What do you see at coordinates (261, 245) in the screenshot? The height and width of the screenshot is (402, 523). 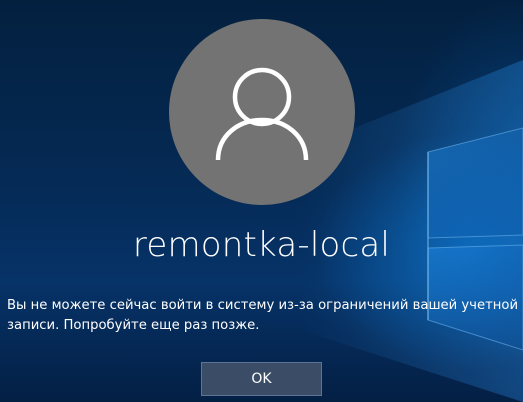 I see `username-label: remontka-local` at bounding box center [261, 245].